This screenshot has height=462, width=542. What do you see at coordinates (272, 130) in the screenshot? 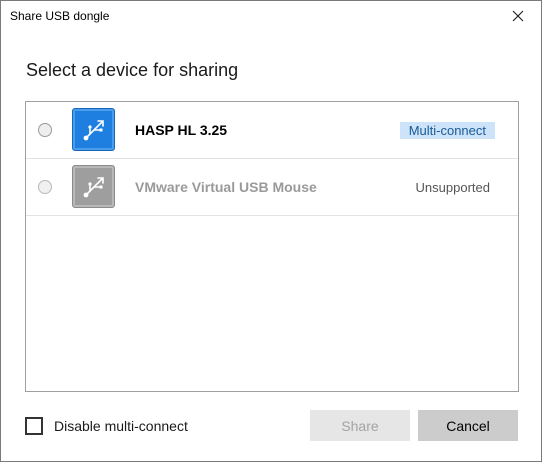
I see `device-row-hasp: HASP HL 3.25 Multi-connect` at bounding box center [272, 130].